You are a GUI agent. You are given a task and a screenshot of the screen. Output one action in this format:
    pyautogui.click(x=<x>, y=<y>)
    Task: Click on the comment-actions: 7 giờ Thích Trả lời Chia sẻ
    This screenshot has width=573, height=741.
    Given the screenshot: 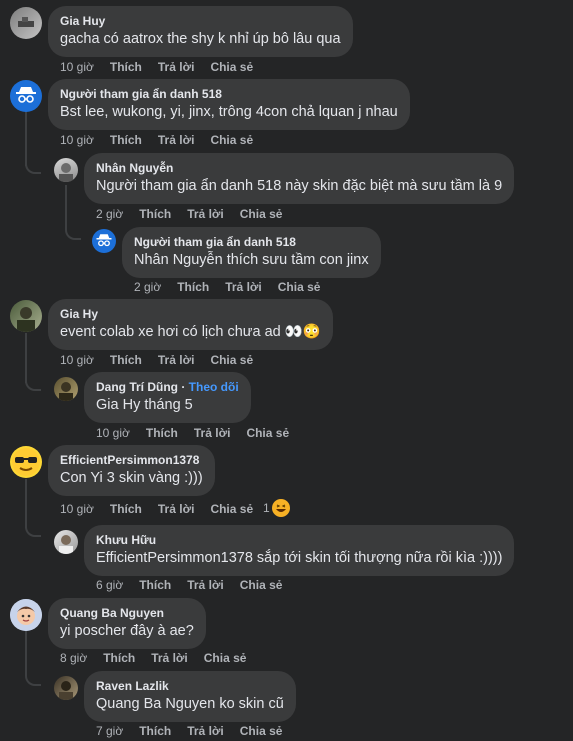 What is the action you would take?
    pyautogui.click(x=197, y=731)
    